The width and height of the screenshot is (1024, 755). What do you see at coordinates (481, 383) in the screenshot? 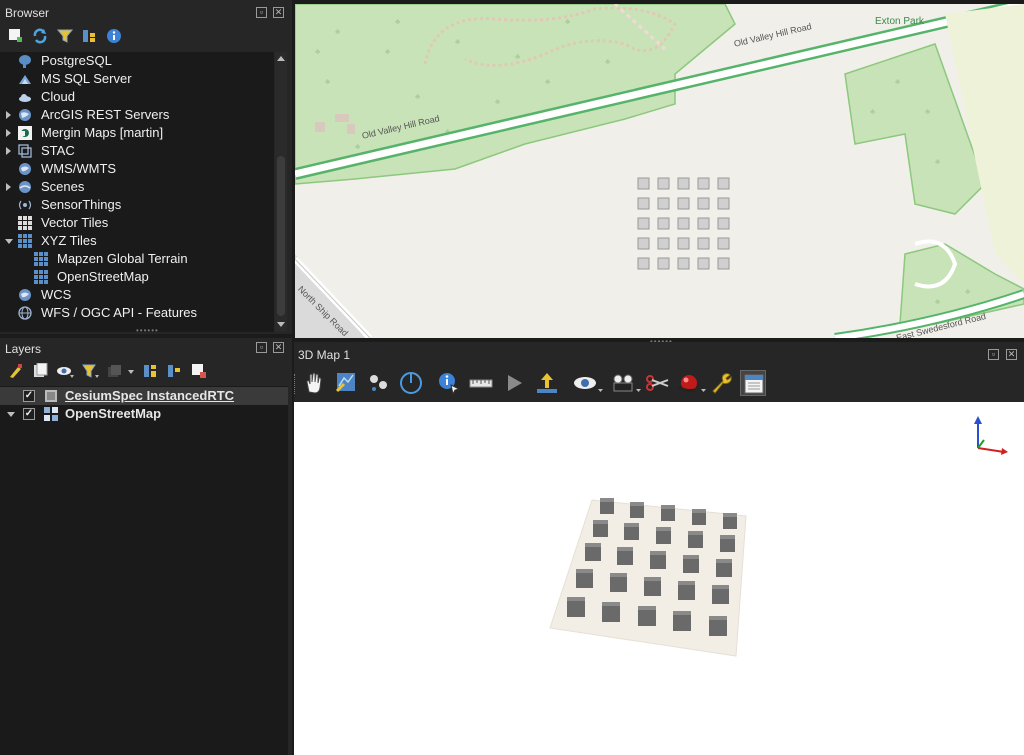
I see `measure-ruler-icon` at bounding box center [481, 383].